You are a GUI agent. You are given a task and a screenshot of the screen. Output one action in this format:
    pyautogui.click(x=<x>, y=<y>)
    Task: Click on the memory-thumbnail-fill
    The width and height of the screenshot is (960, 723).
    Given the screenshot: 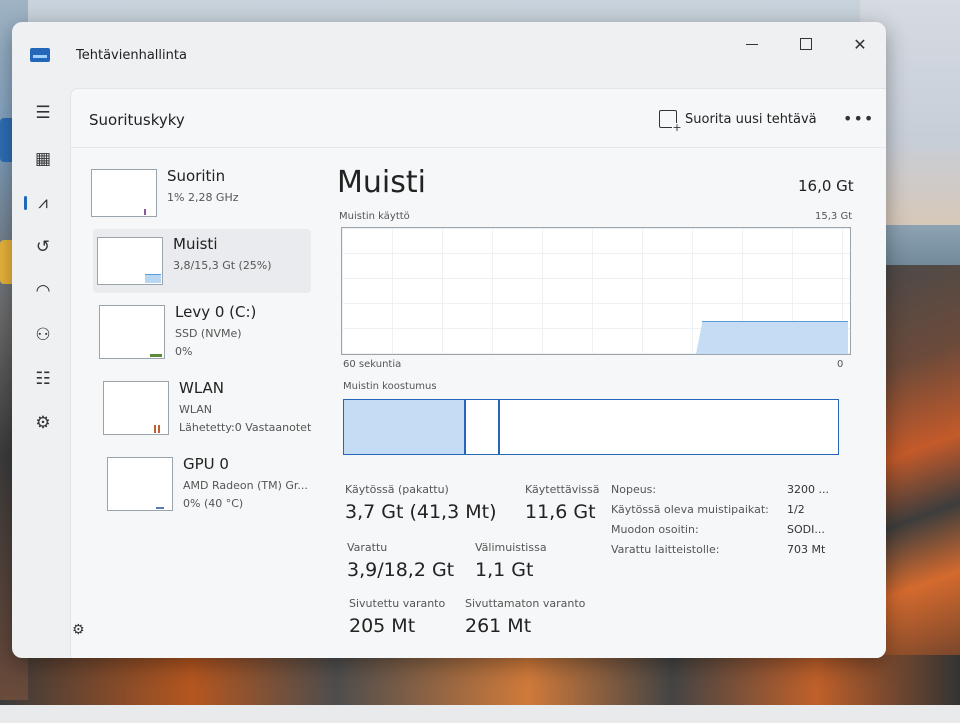 What is the action you would take?
    pyautogui.click(x=153, y=278)
    